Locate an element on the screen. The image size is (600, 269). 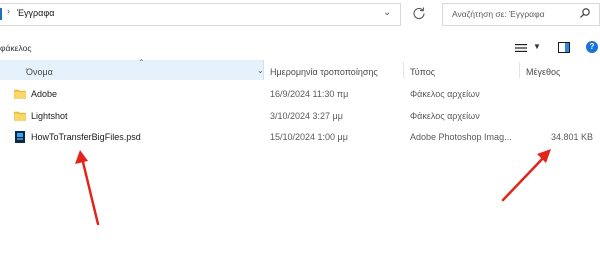
file-date-modified: 16/9/2024 11:30 πμ is located at coordinates (309, 94).